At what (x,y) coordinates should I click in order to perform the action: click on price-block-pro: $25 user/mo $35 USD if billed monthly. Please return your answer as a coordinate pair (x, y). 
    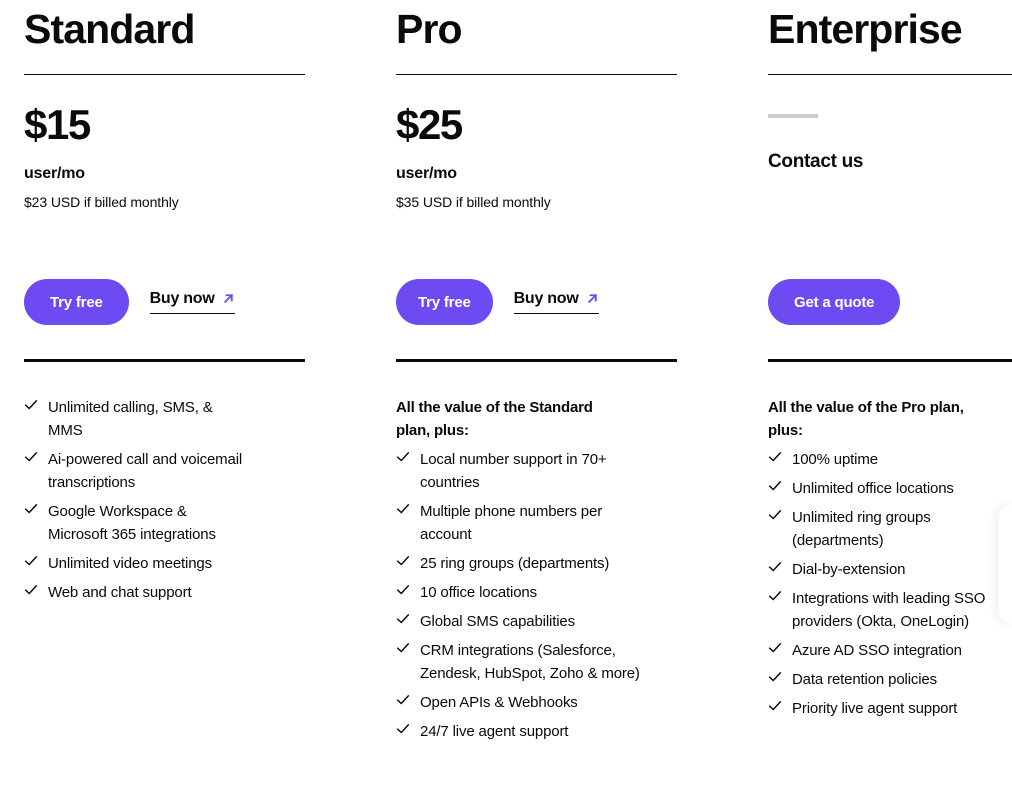
    Looking at the image, I should click on (536, 156).